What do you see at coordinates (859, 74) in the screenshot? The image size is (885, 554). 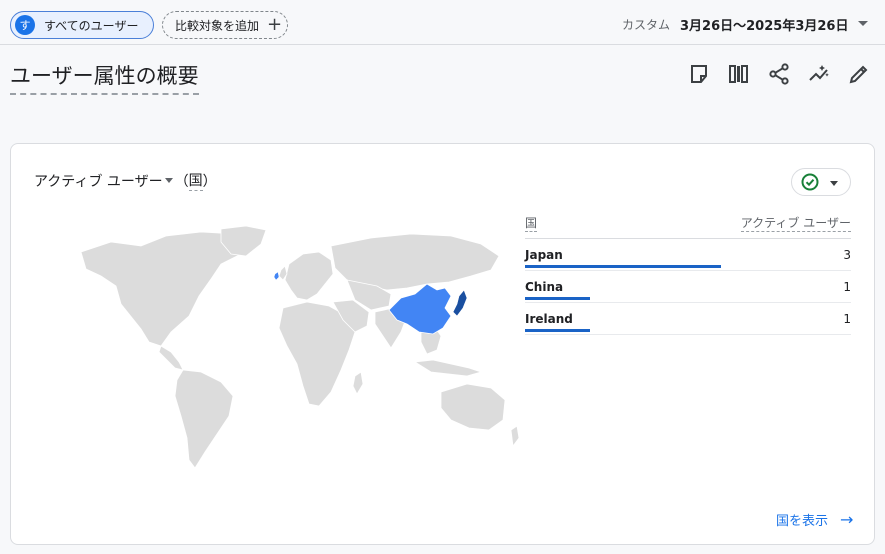 I see `edit-icon` at bounding box center [859, 74].